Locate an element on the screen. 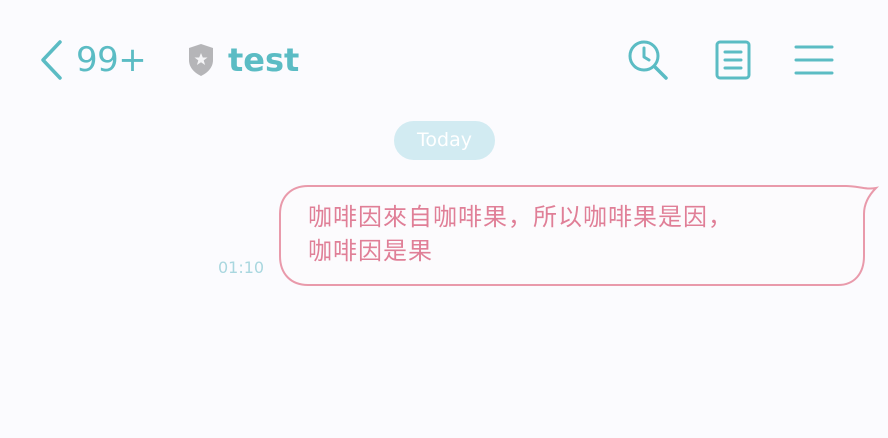  message-timestamp: 01:10 is located at coordinates (241, 267).